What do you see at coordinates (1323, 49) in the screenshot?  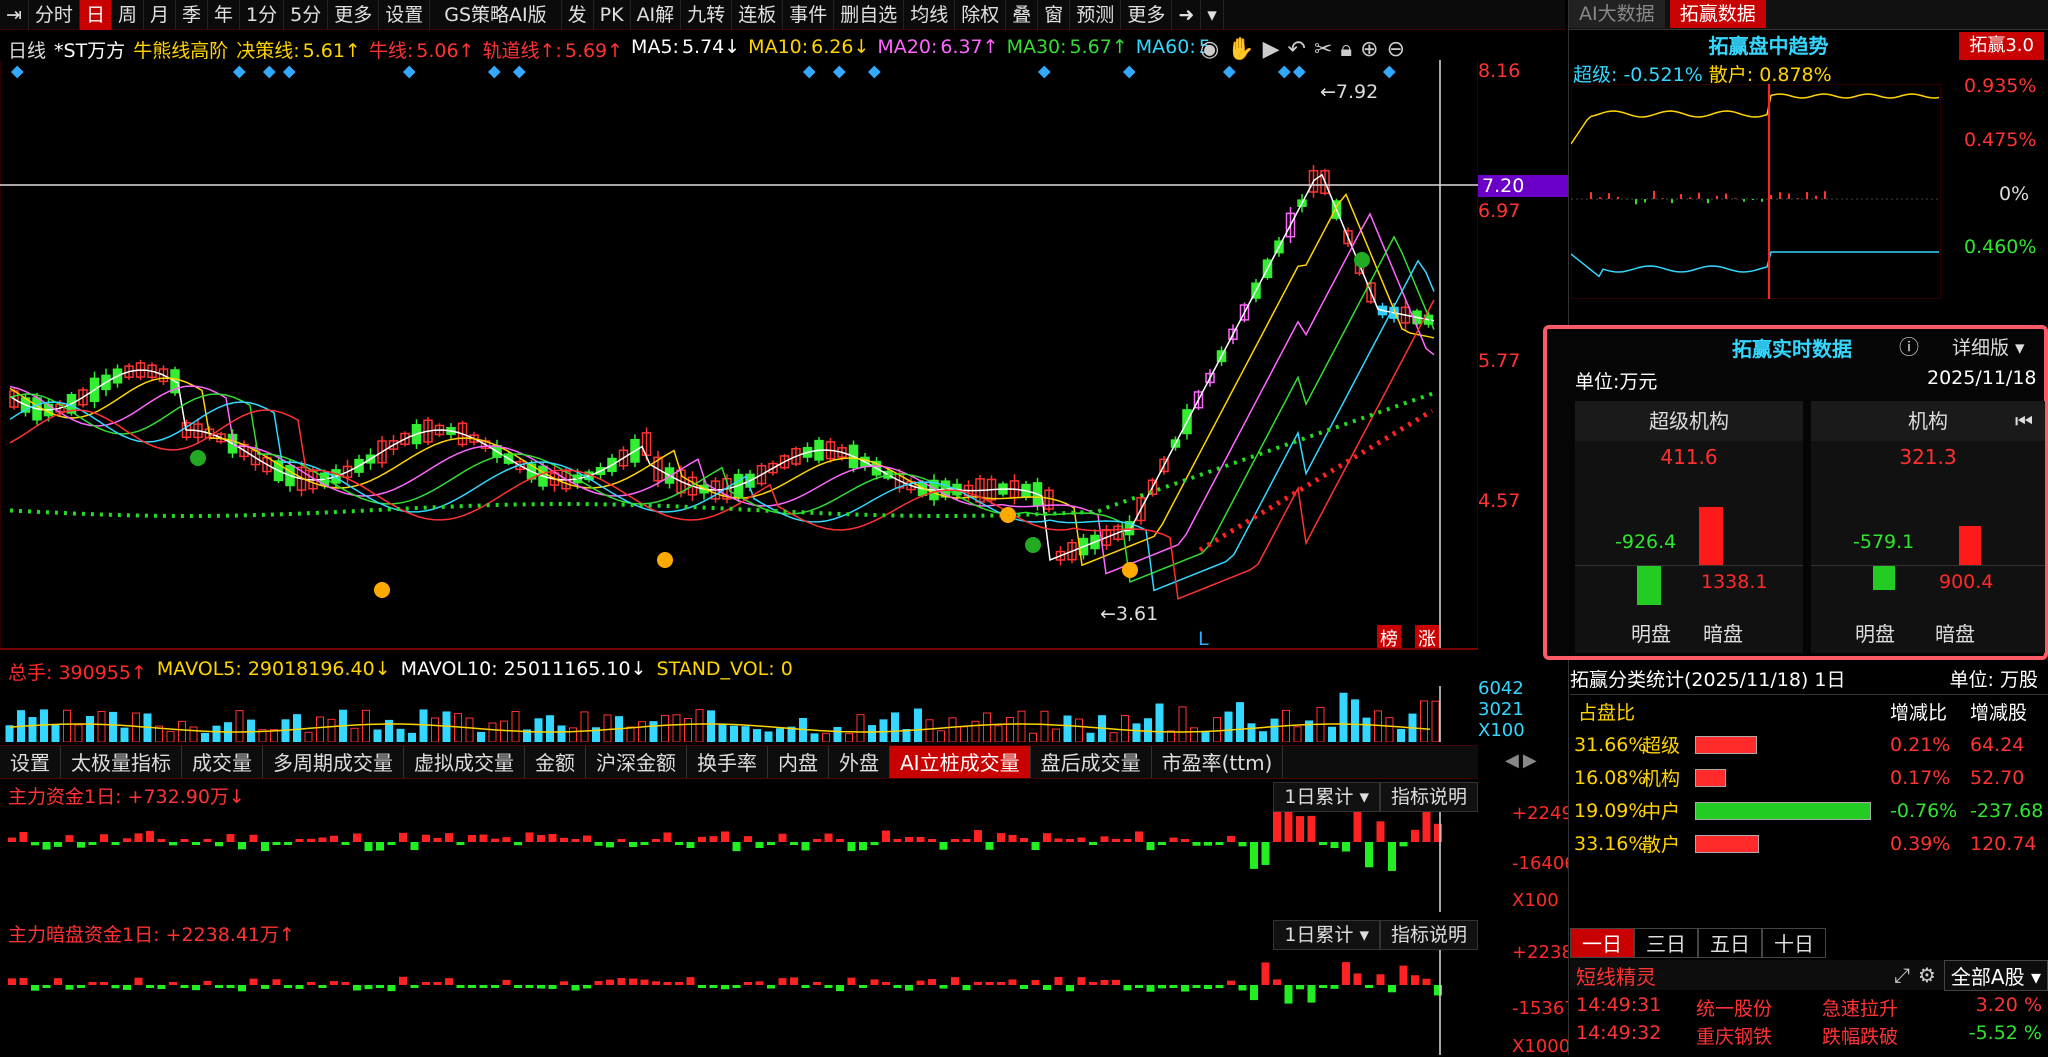 I see `scissors-icon: ✂` at bounding box center [1323, 49].